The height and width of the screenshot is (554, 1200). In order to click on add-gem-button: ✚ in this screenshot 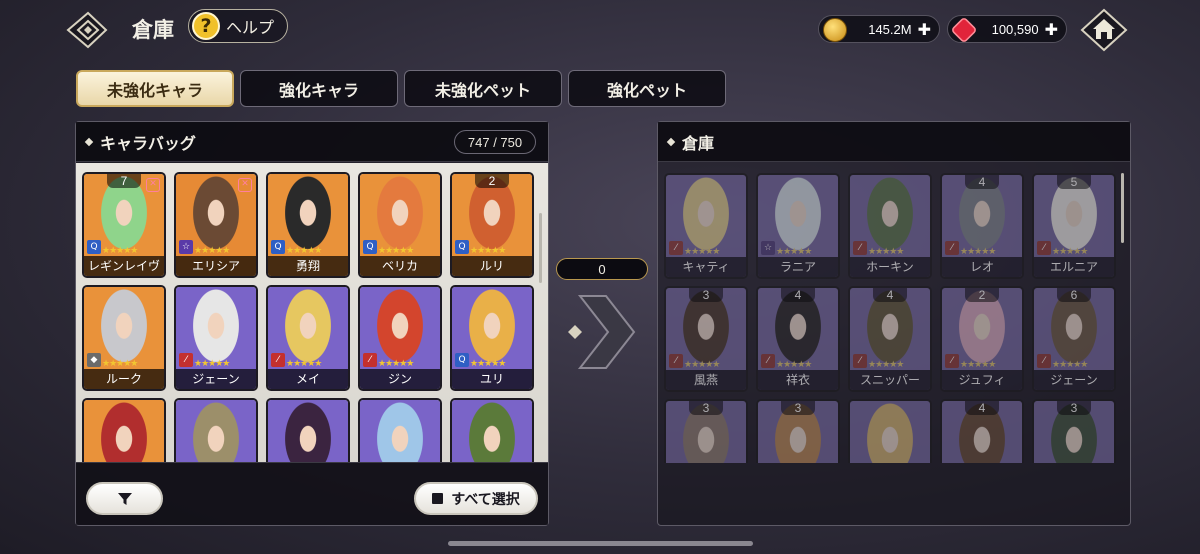, I will do `click(1051, 29)`.